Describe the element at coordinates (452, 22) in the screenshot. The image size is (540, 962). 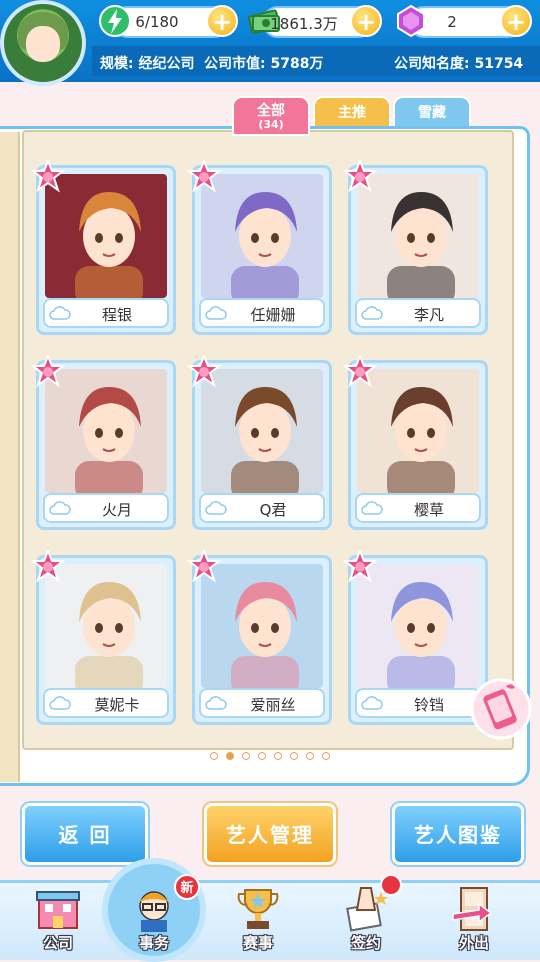
I see `gem-value: 2` at that location.